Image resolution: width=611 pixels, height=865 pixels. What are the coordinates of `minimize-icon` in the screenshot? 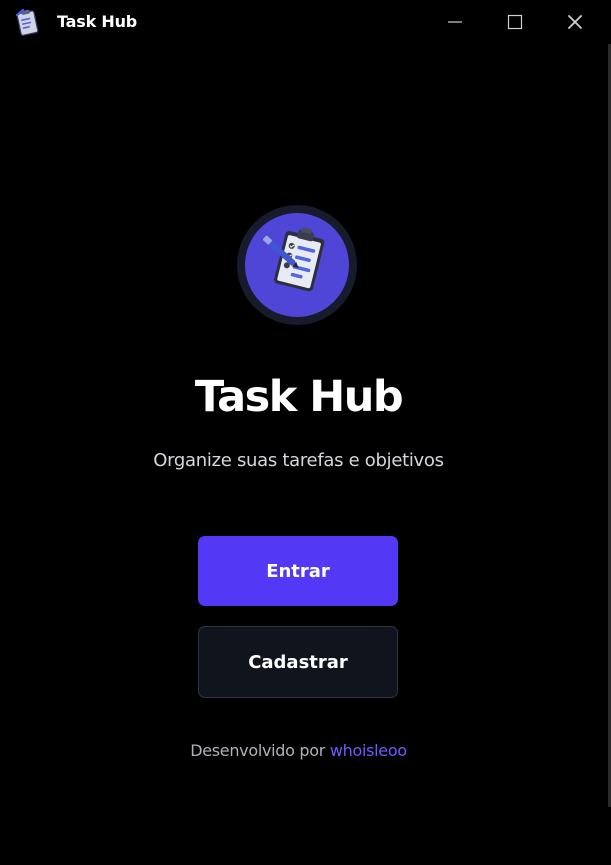 It's located at (455, 22).